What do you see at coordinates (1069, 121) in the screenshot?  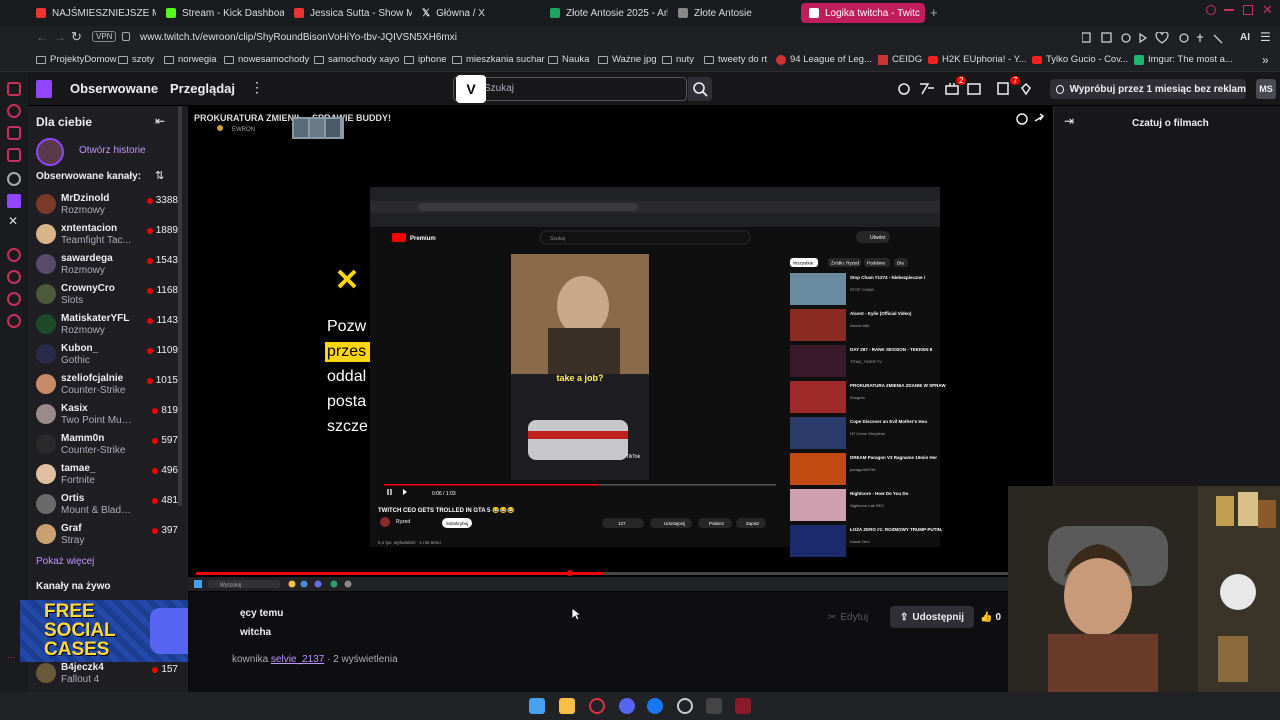 I see `expand-chat-icon: ⇥` at bounding box center [1069, 121].